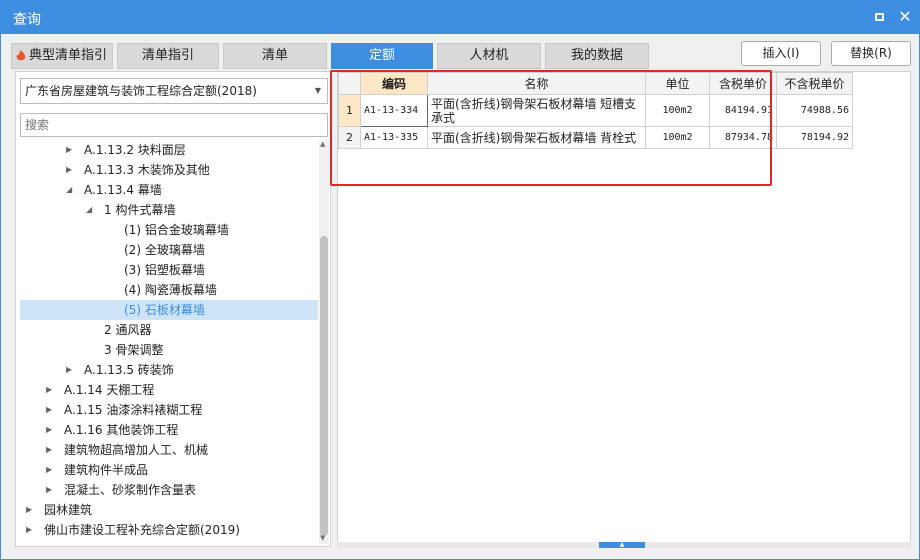 The height and width of the screenshot is (560, 920). I want to click on tree-item: ▶ 佛山市建设工程补充综合定额(2019), so click(169, 530).